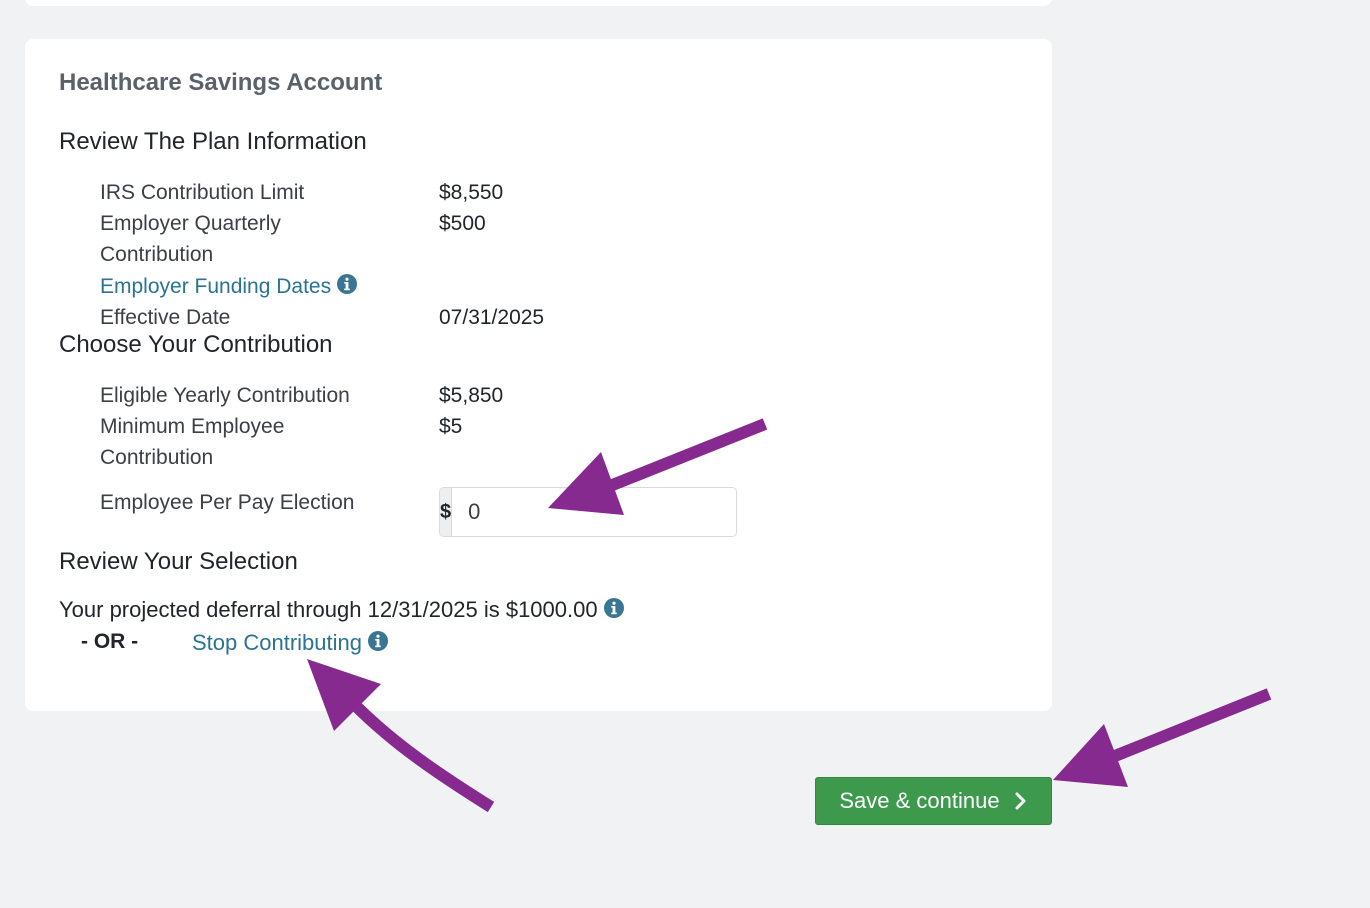 The width and height of the screenshot is (1370, 908). What do you see at coordinates (451, 426) in the screenshot?
I see `minimum-employee-value: $5` at bounding box center [451, 426].